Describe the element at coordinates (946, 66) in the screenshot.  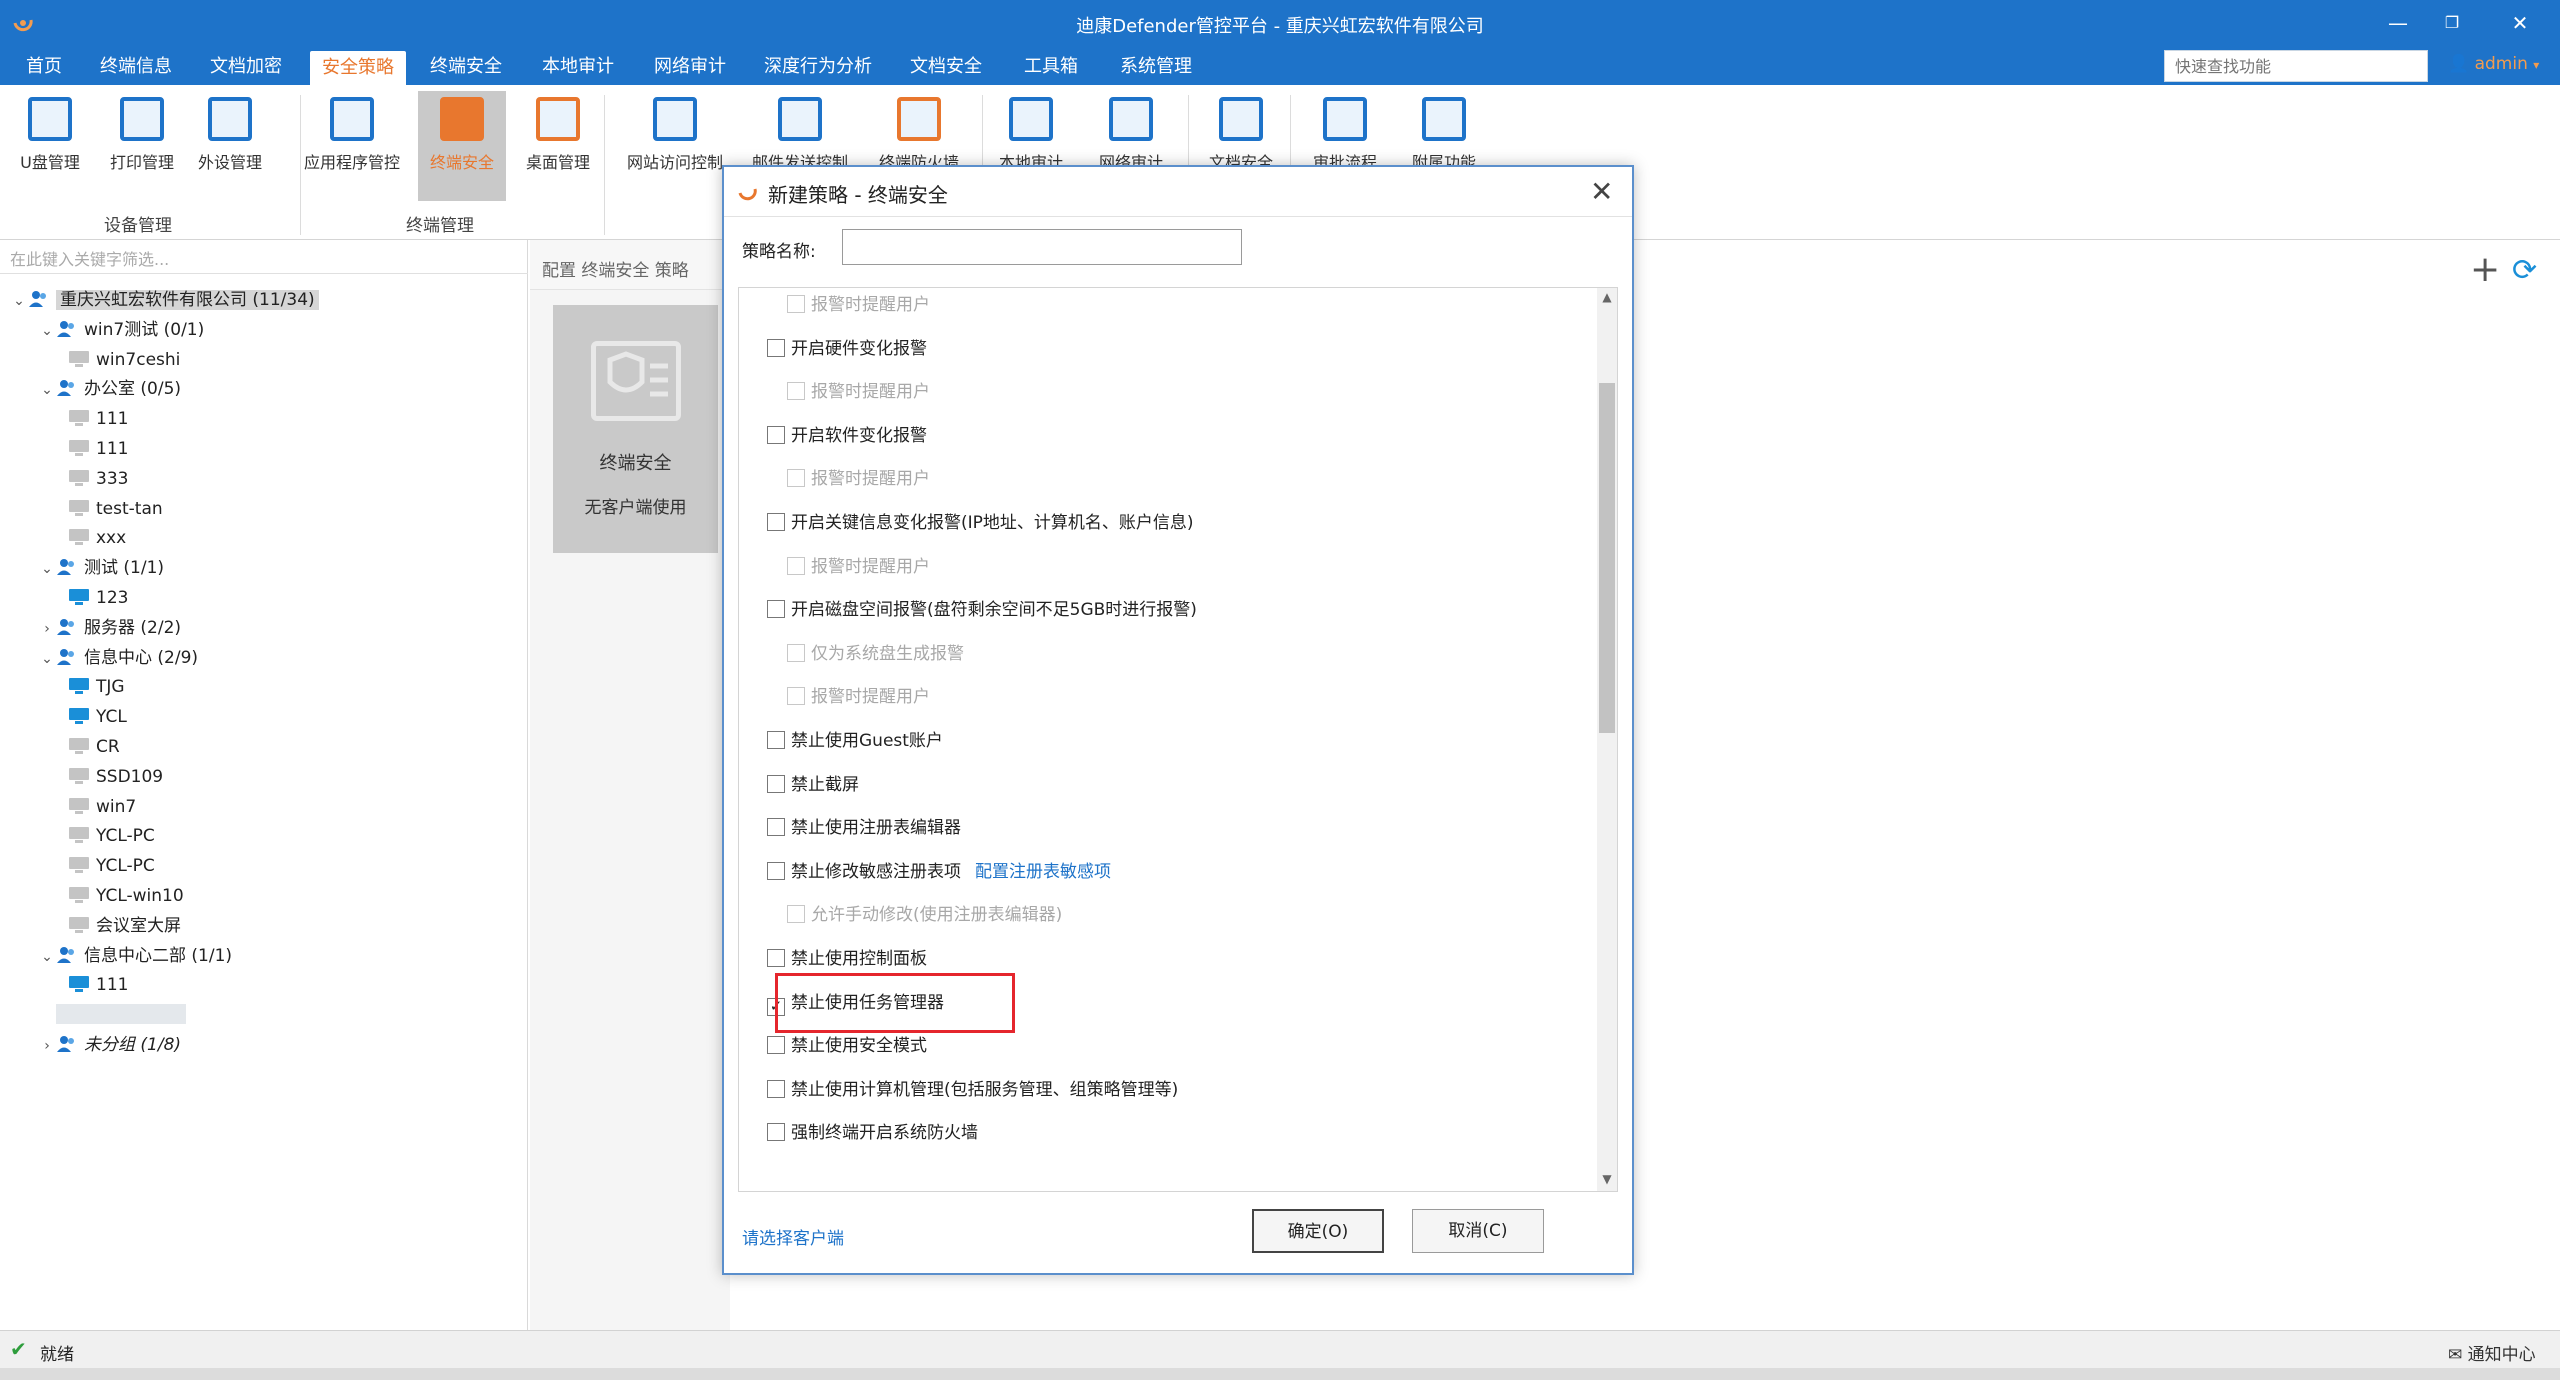
I see `menu-item: 文档安全` at that location.